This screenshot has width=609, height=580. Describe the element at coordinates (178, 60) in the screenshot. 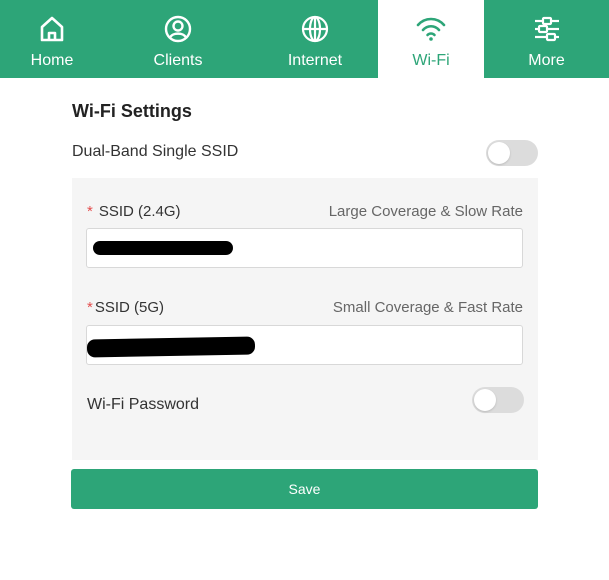

I see `nav-label-clients: Clients` at that location.